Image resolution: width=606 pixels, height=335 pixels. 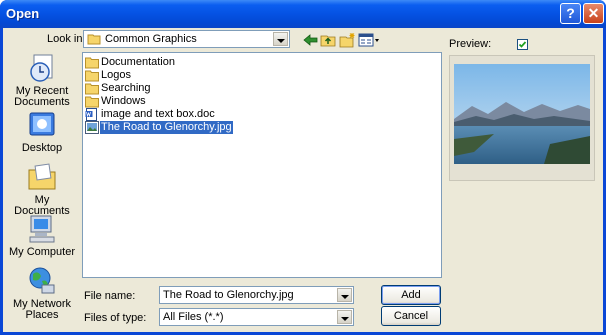 What do you see at coordinates (470, 44) in the screenshot?
I see `preview-label: Preview:` at bounding box center [470, 44].